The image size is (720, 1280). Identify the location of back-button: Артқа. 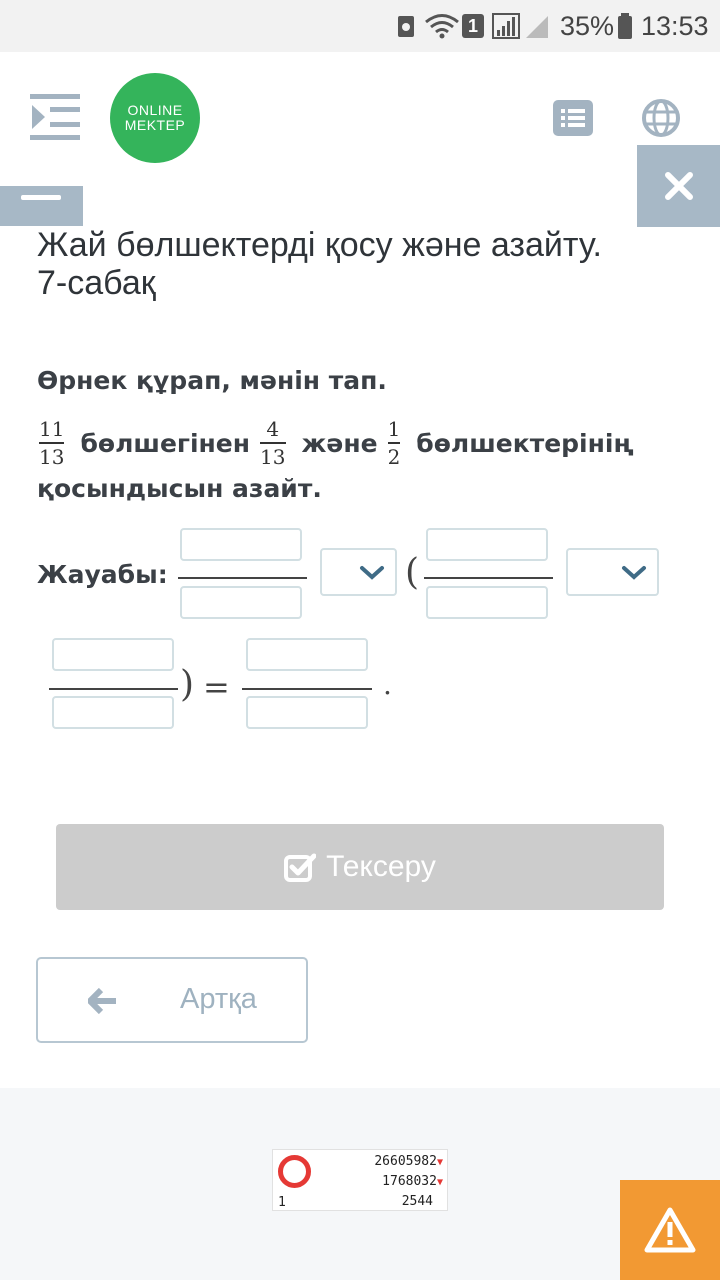
(172, 1000).